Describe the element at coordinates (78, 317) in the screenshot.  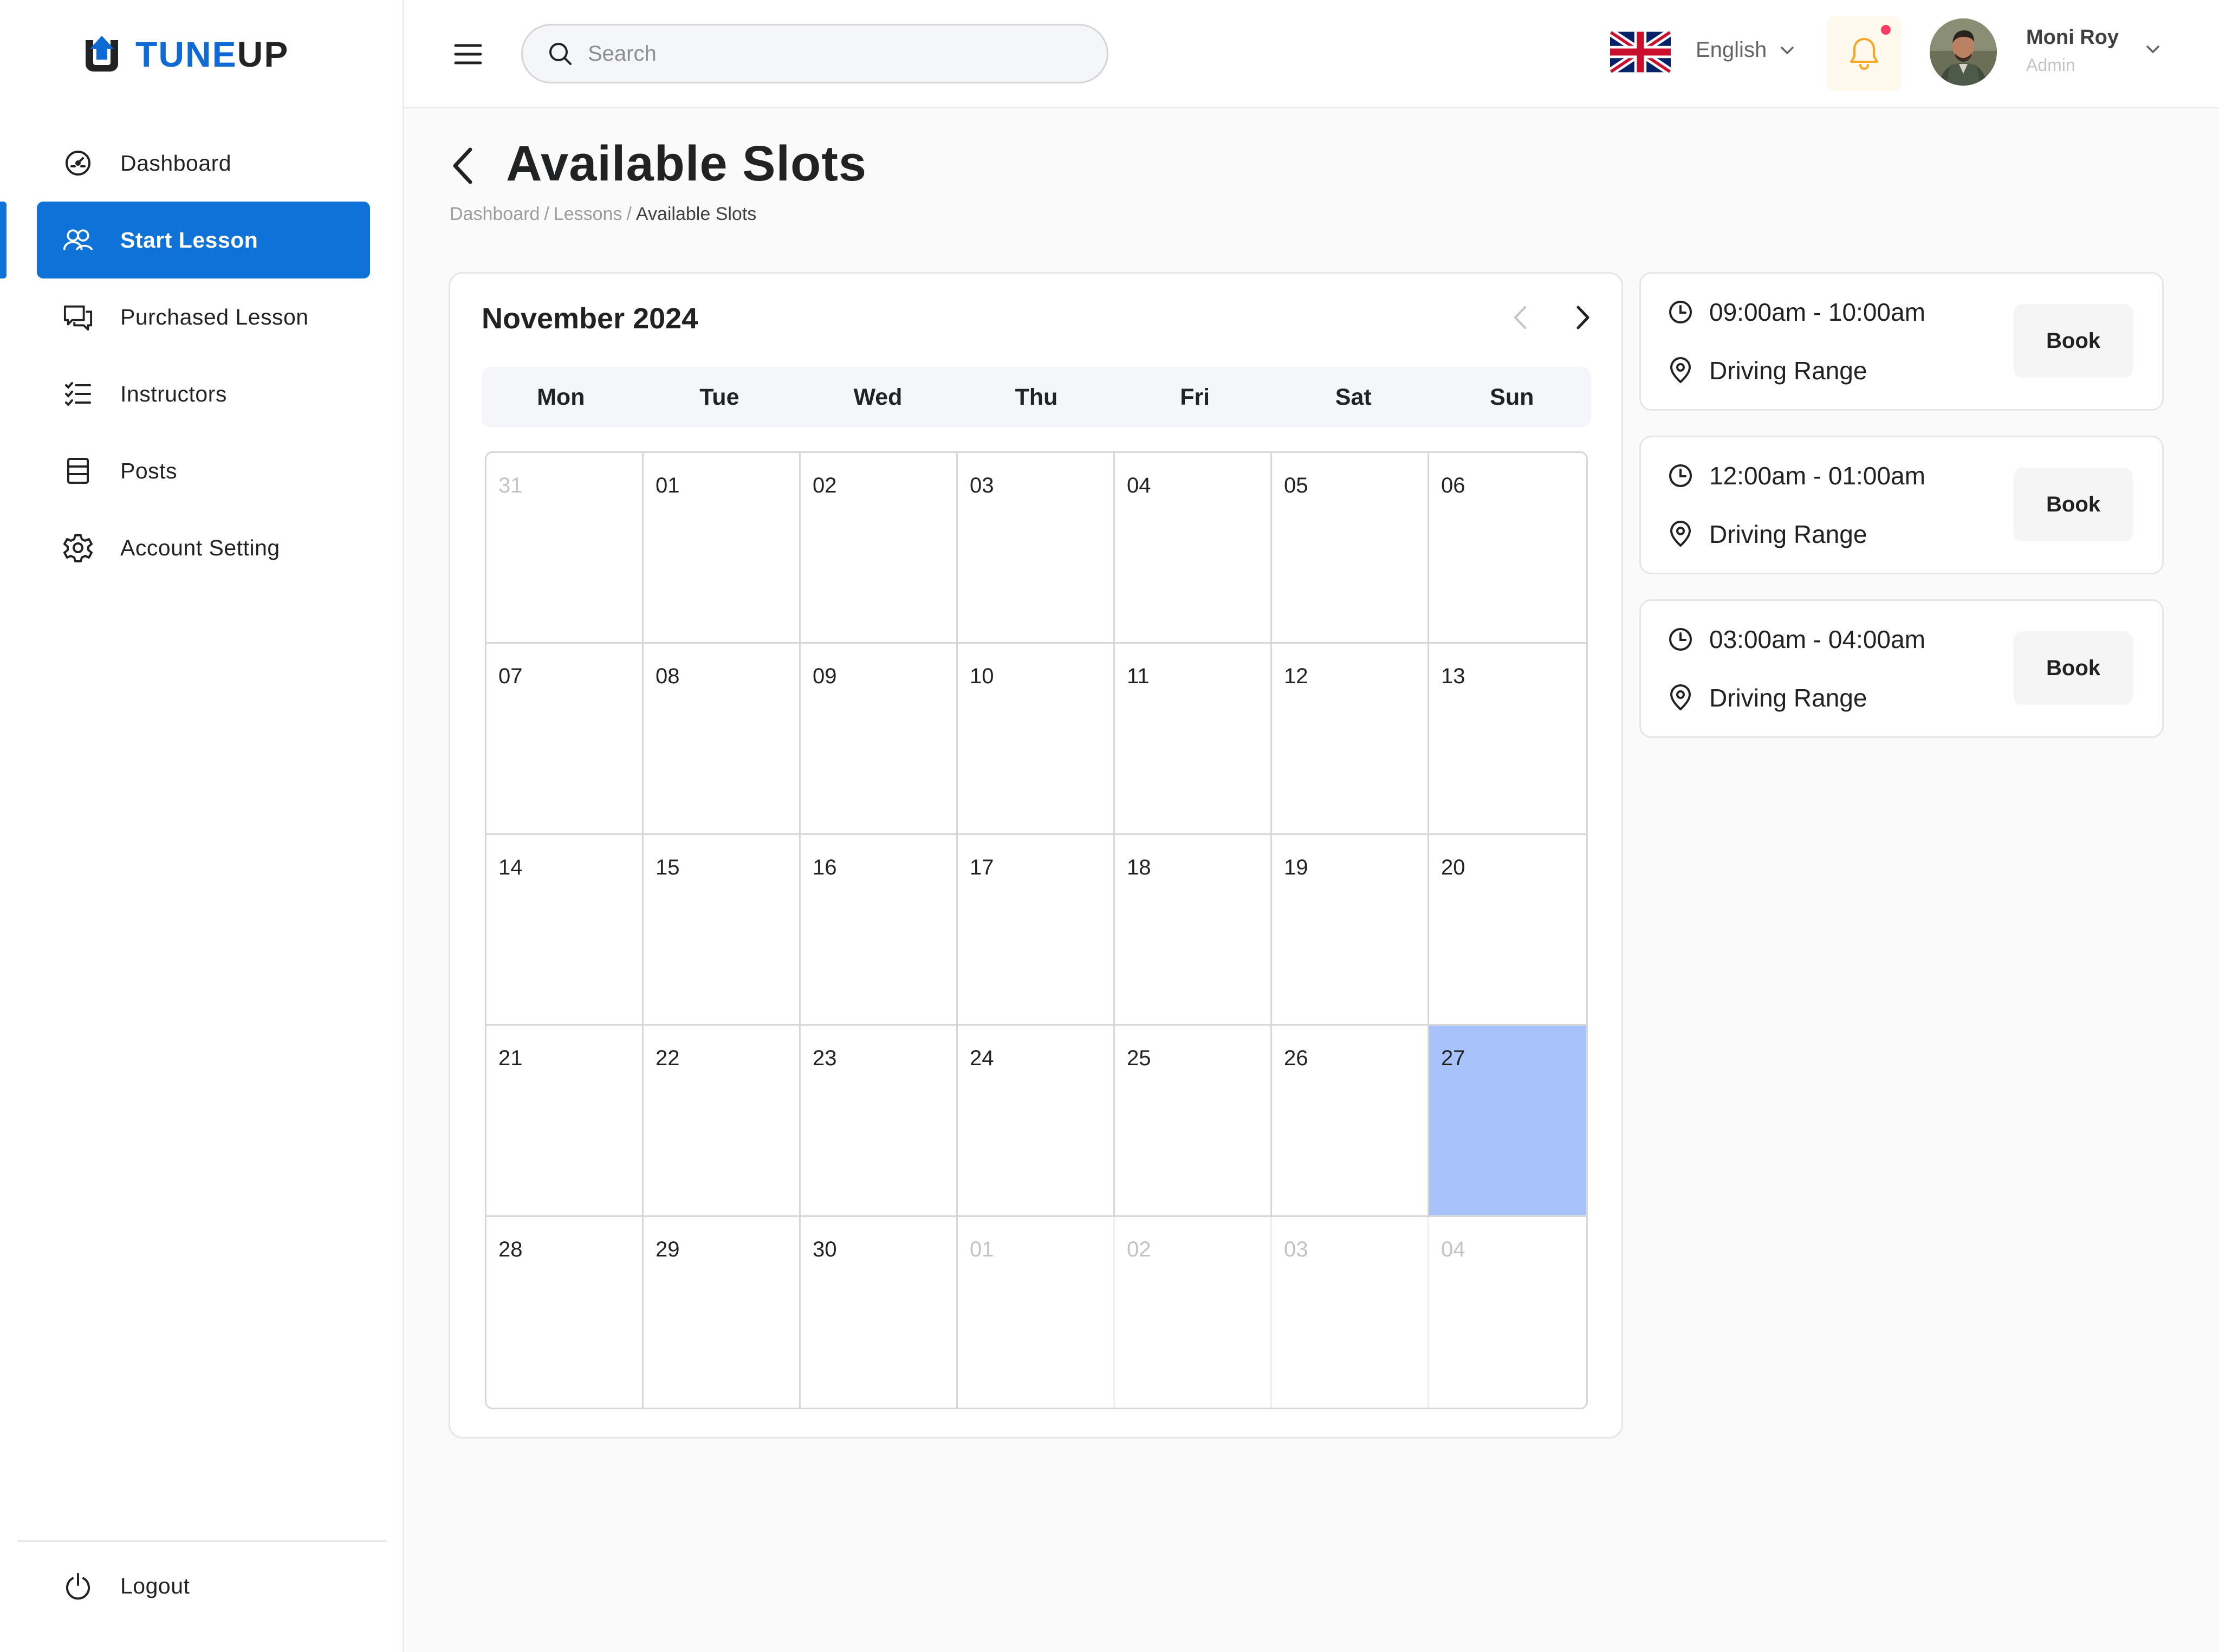
I see `chat-bubbles-icon` at that location.